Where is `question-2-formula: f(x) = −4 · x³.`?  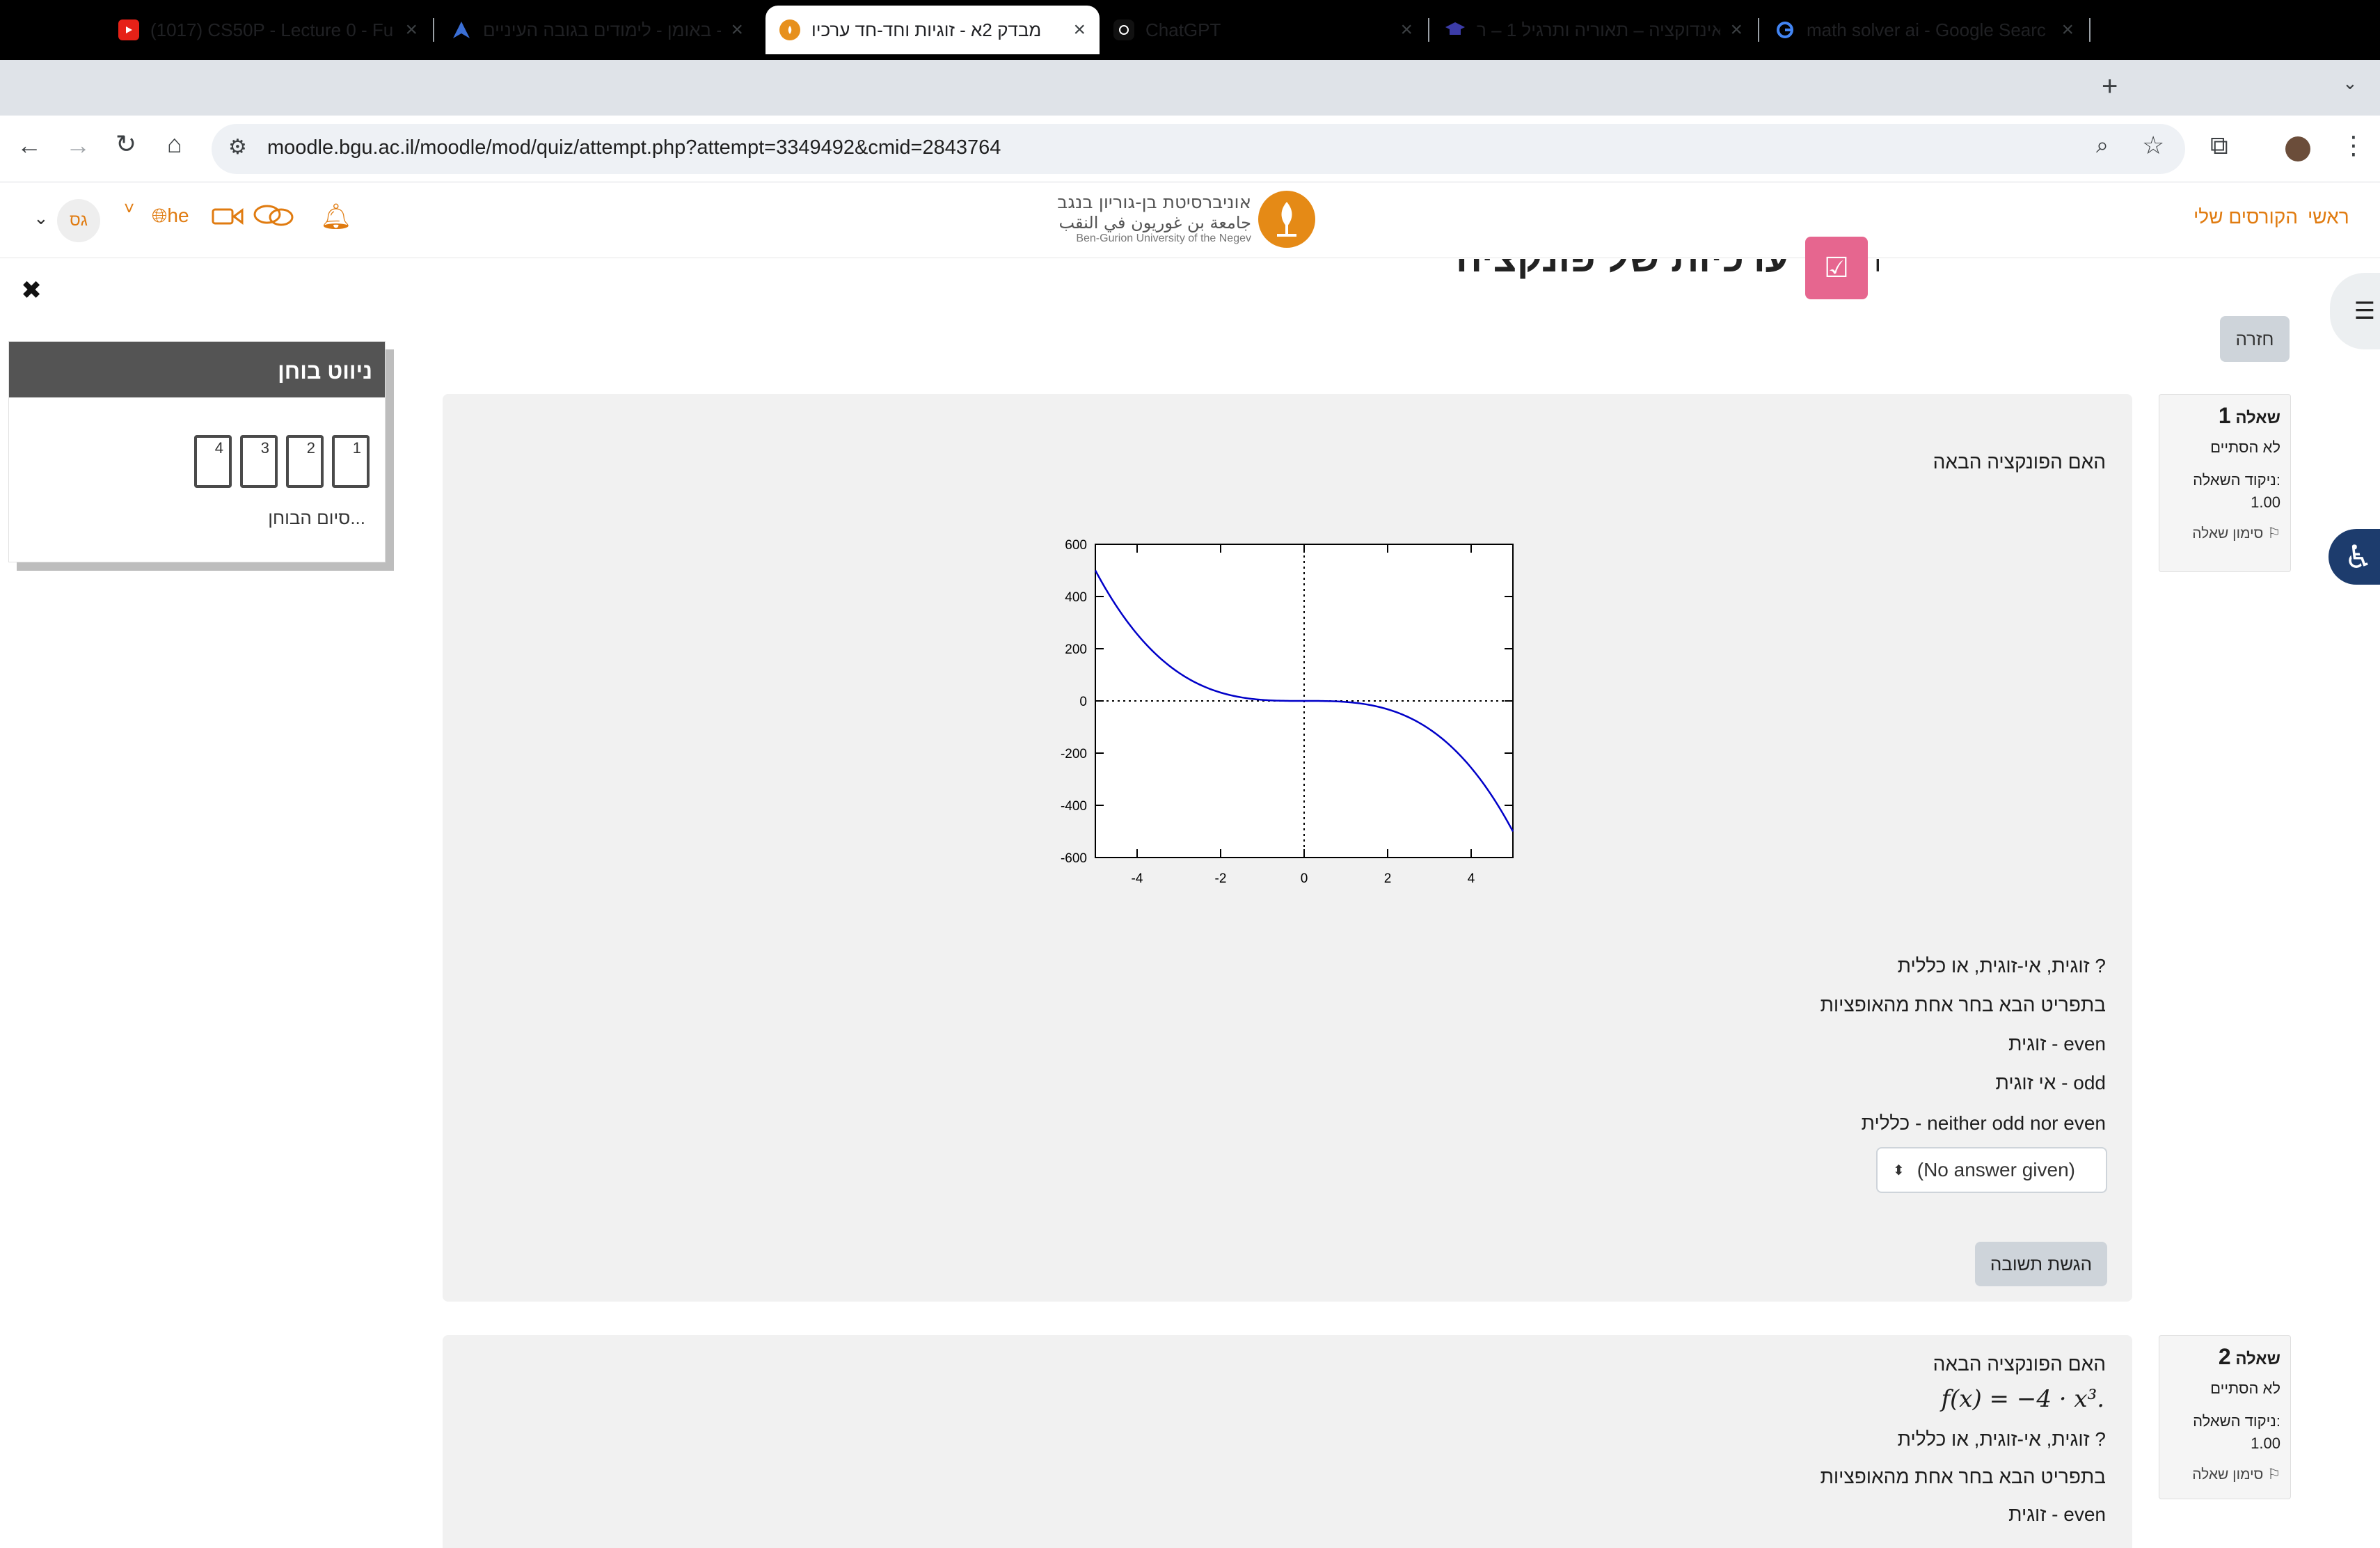 question-2-formula: f(x) = −4 · x³. is located at coordinates (2022, 1399).